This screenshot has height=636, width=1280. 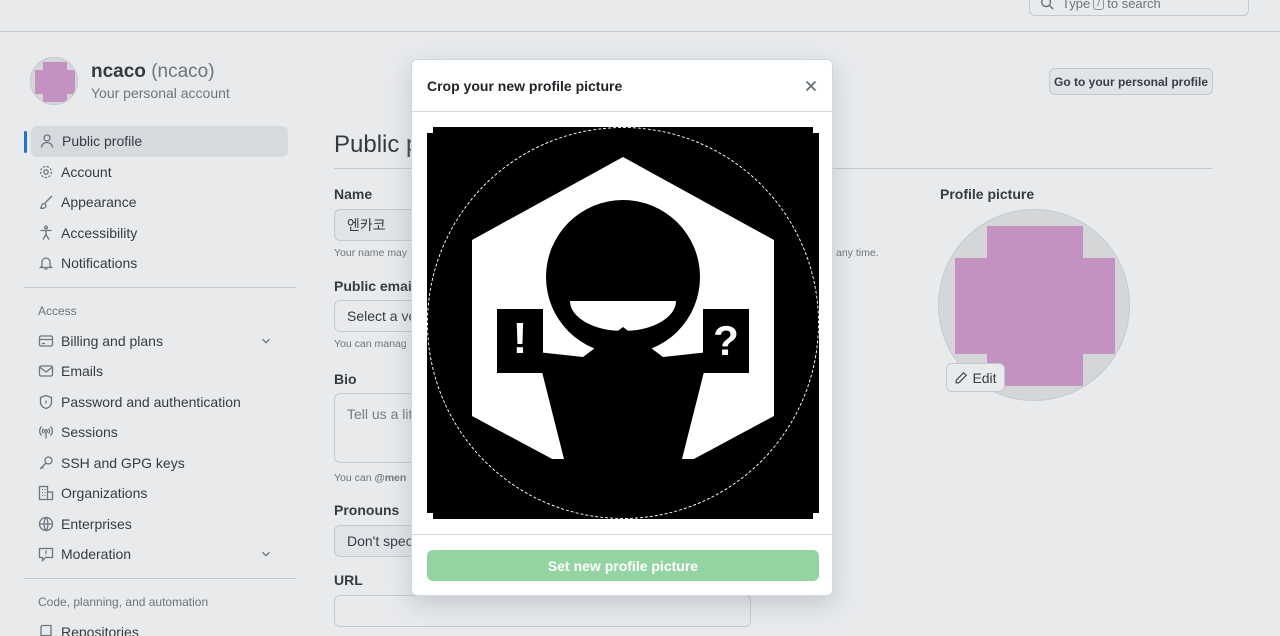 What do you see at coordinates (816, 516) in the screenshot?
I see `crop-handle-bottom-right` at bounding box center [816, 516].